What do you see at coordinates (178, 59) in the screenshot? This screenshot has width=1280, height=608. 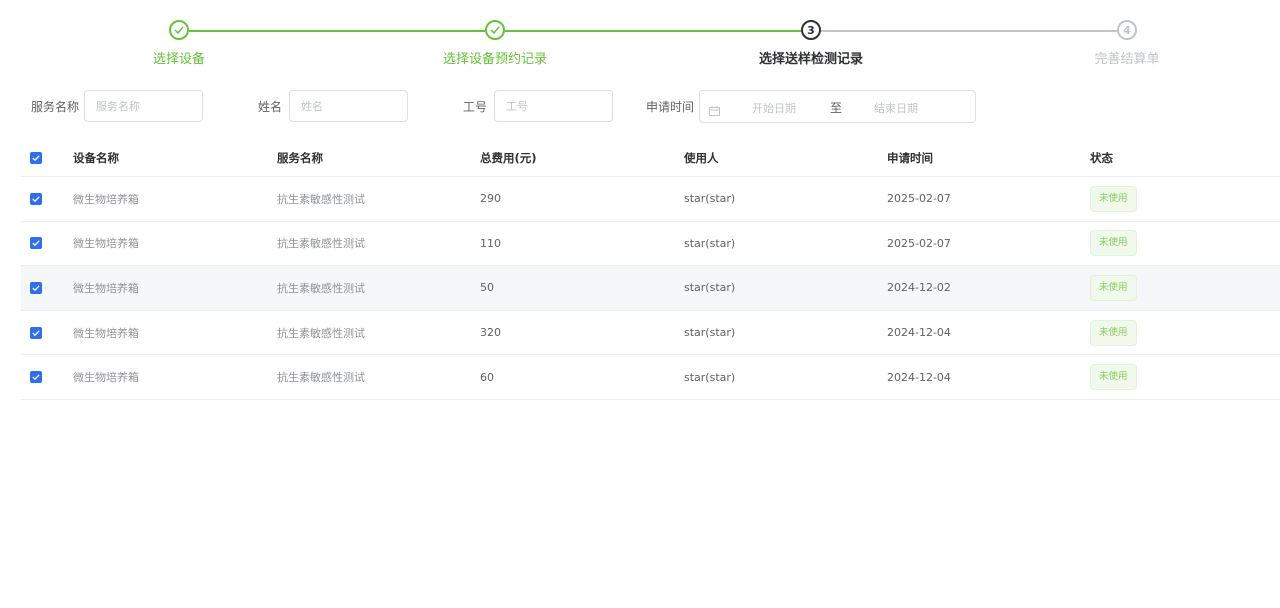 I see `step-title: 选择设备` at bounding box center [178, 59].